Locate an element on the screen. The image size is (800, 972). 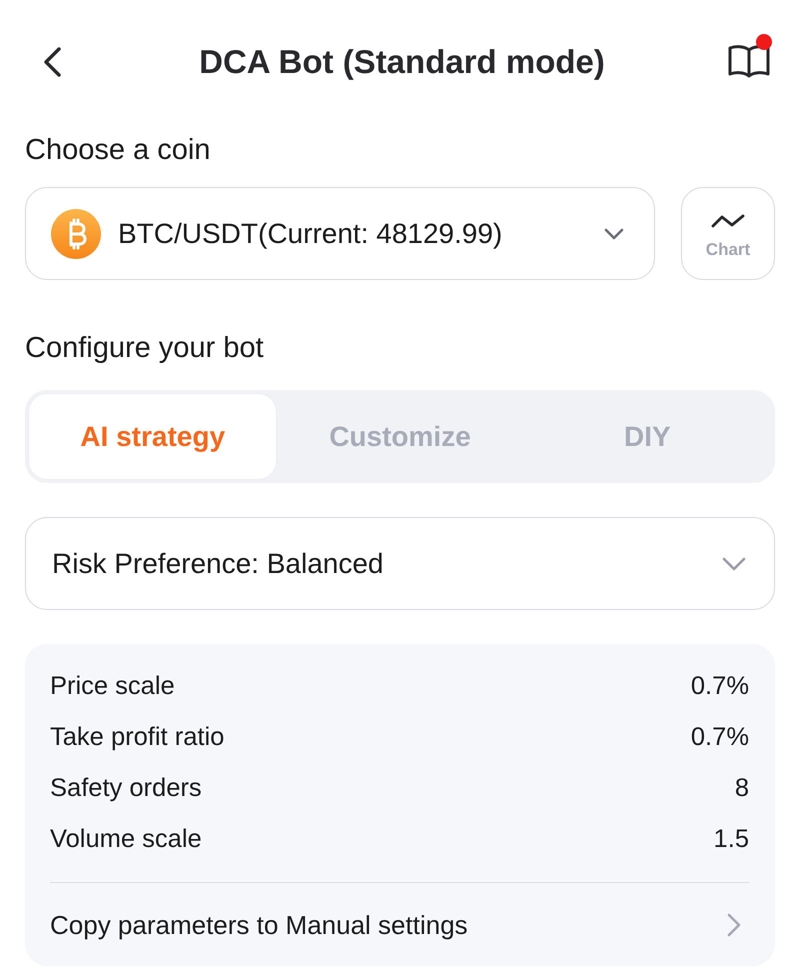
section-heading: Configure your bot is located at coordinates (144, 348).